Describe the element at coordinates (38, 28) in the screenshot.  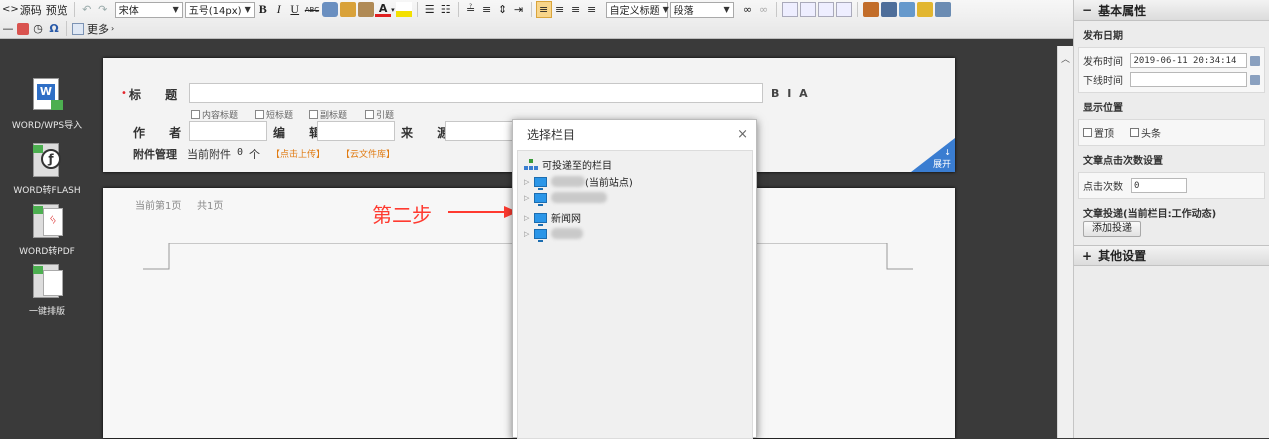
I see `time-icon: ◷` at that location.